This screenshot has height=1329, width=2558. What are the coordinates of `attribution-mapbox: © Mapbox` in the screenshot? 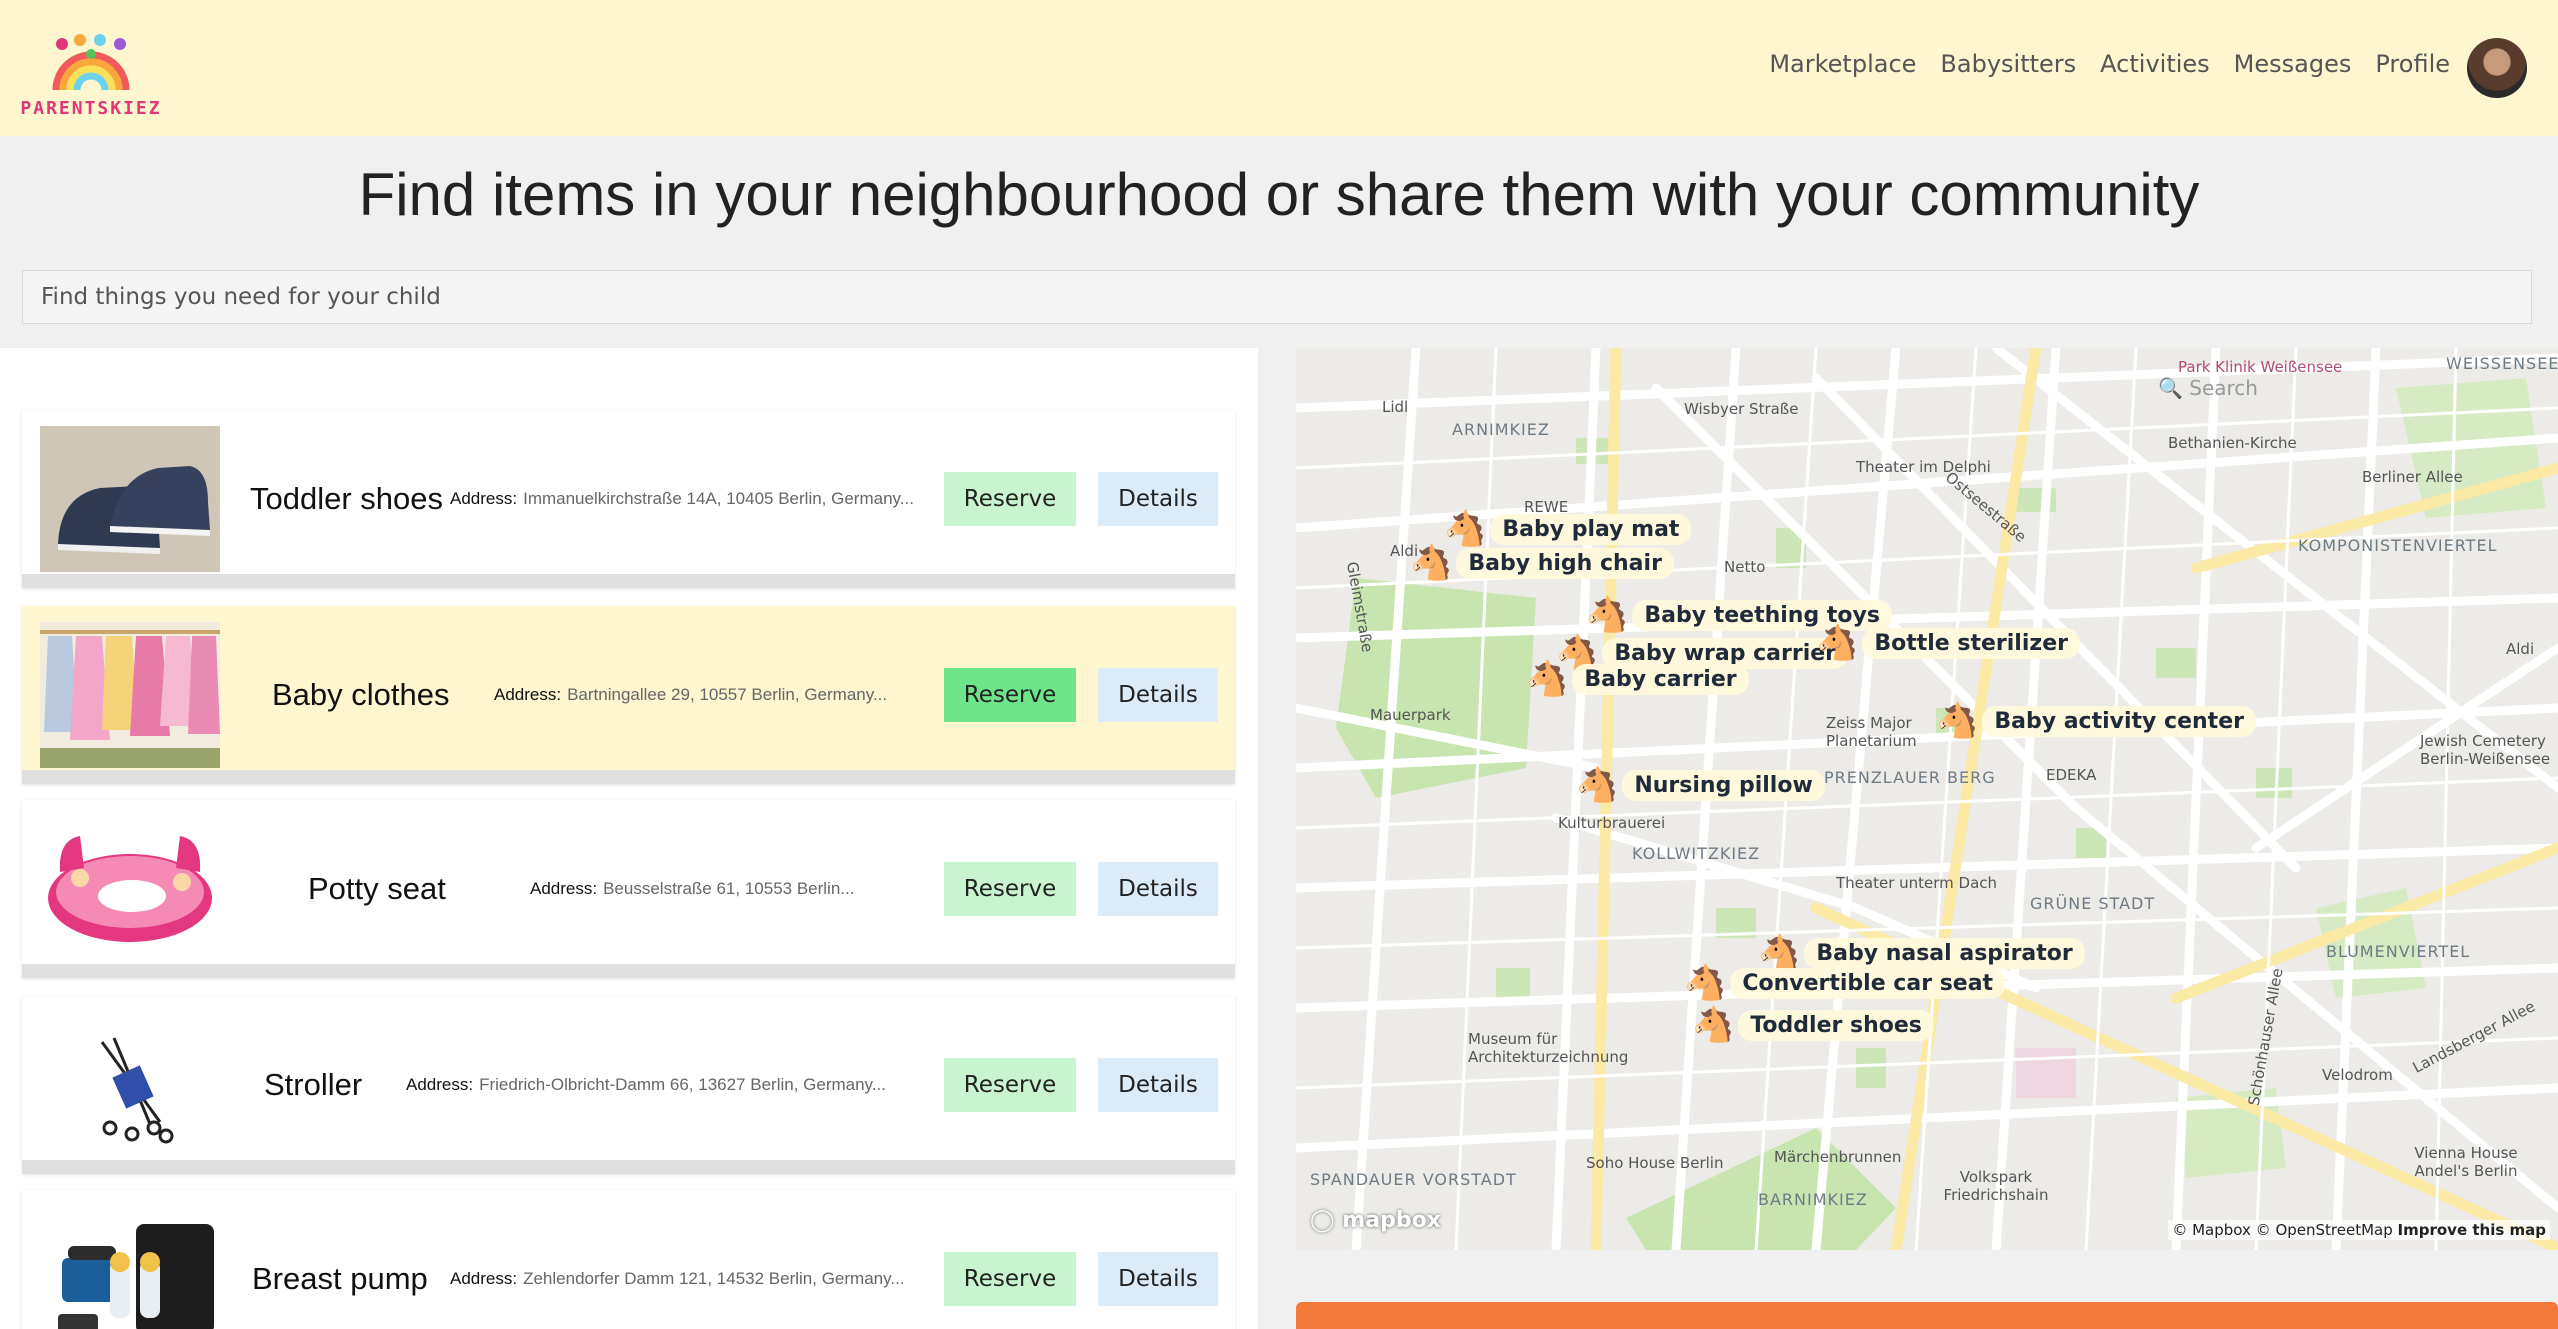 It's located at (2211, 1230).